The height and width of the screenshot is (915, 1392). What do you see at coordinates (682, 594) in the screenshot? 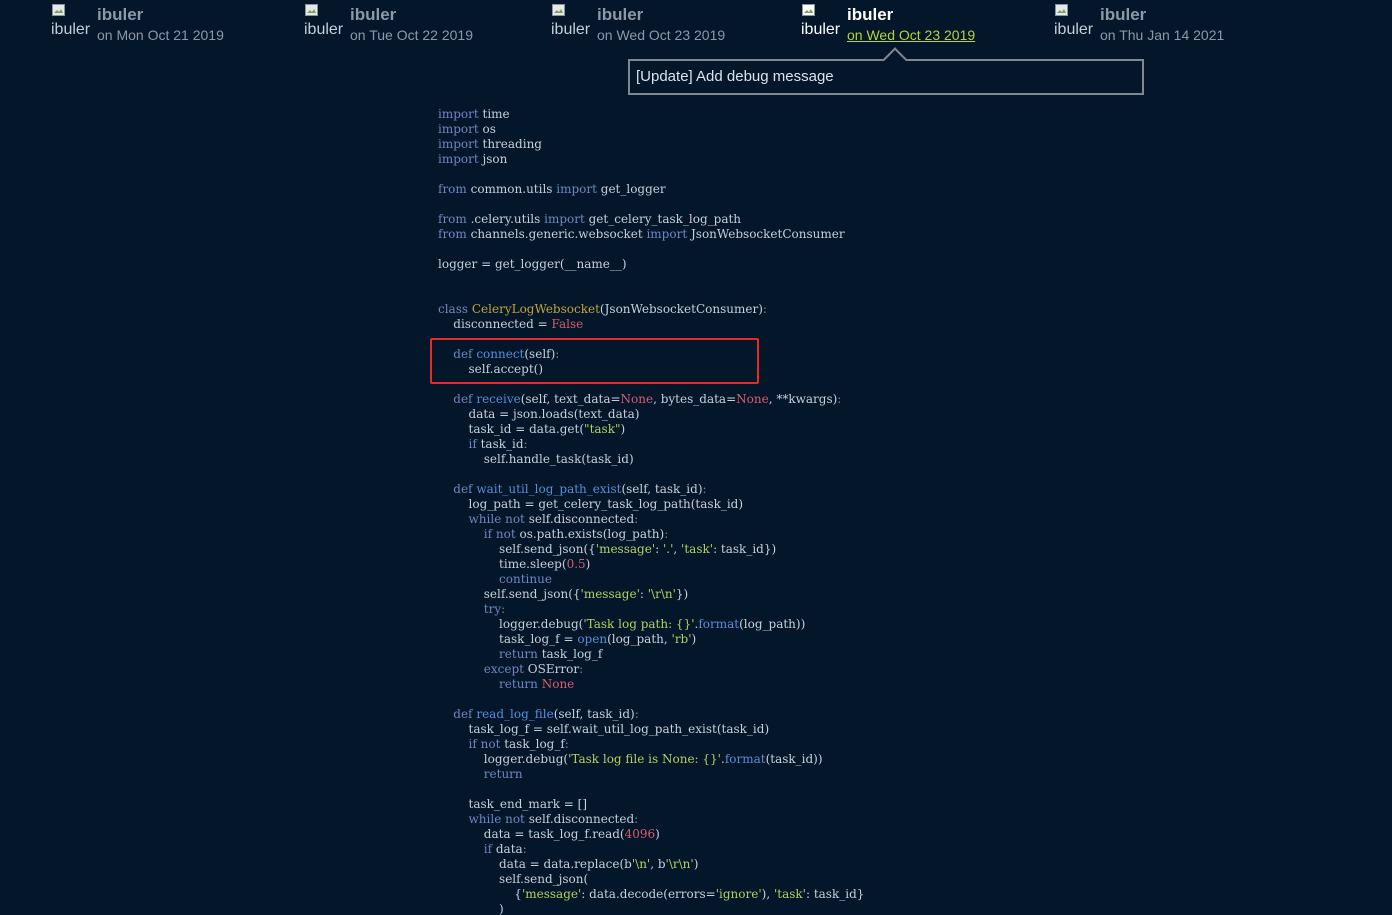
I see `code-token: })` at bounding box center [682, 594].